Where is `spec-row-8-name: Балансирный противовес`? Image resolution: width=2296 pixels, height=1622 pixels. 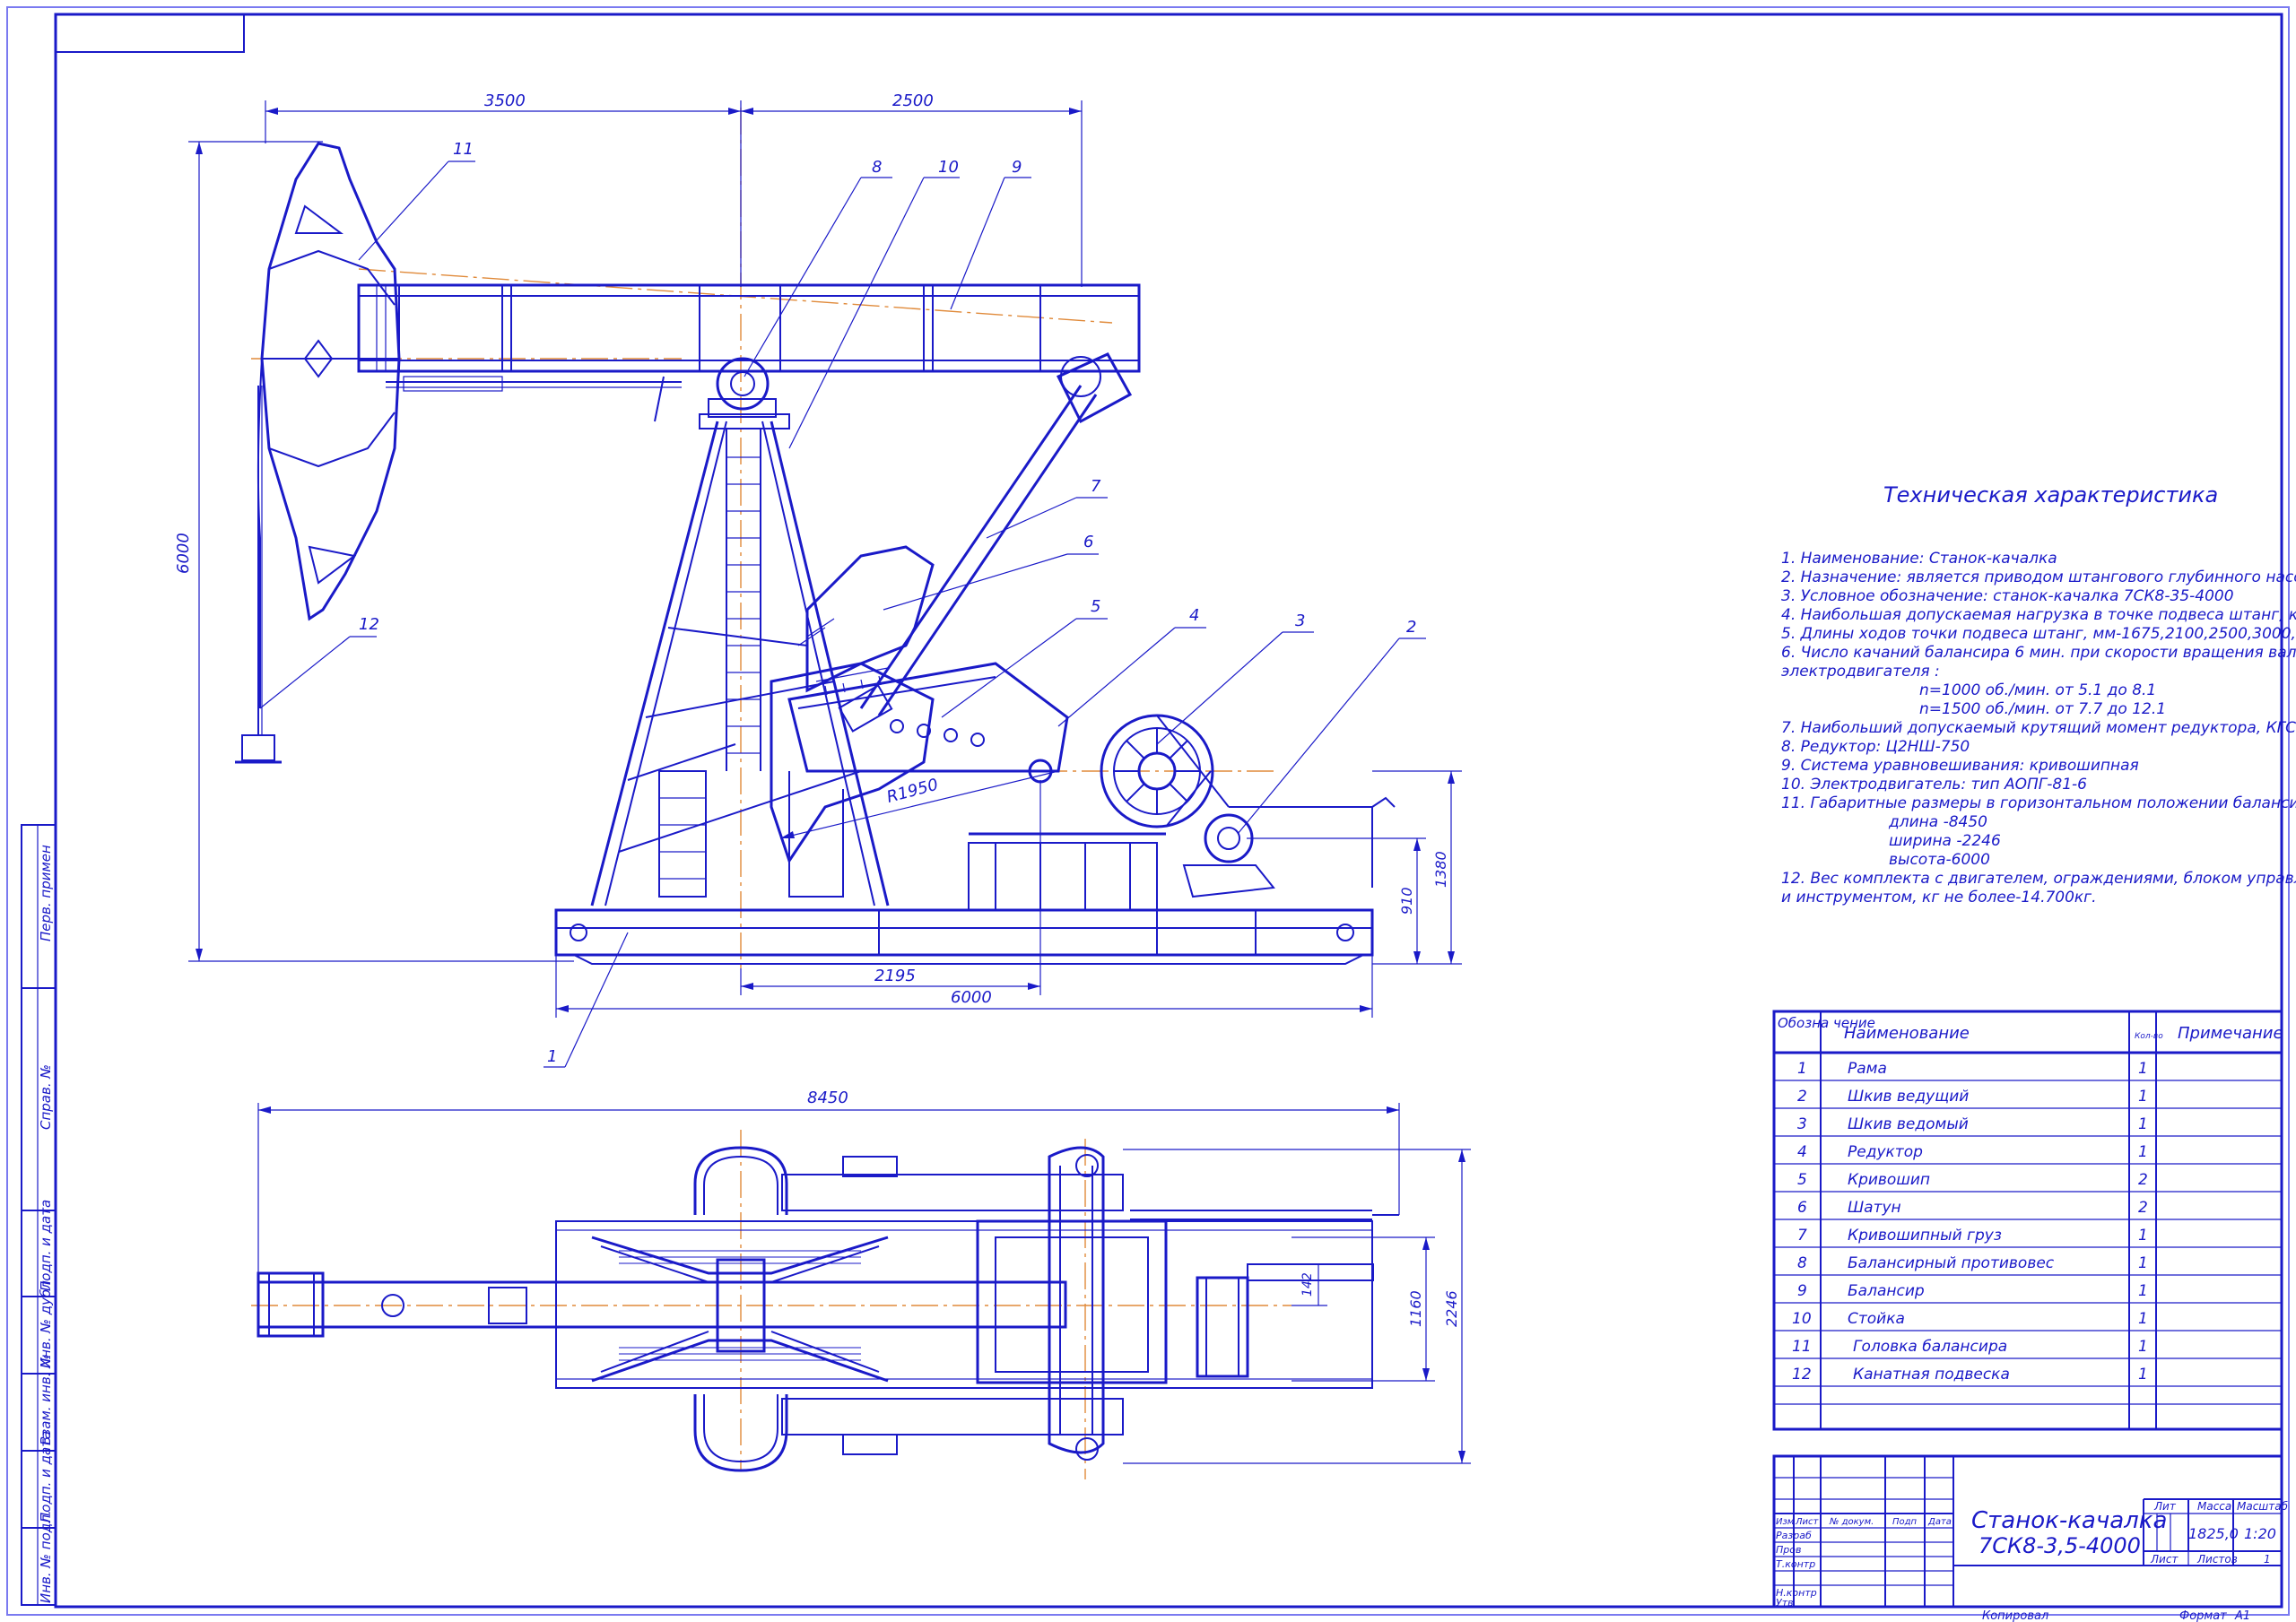 spec-row-8-name: Балансирный противовес is located at coordinates (1951, 1263).